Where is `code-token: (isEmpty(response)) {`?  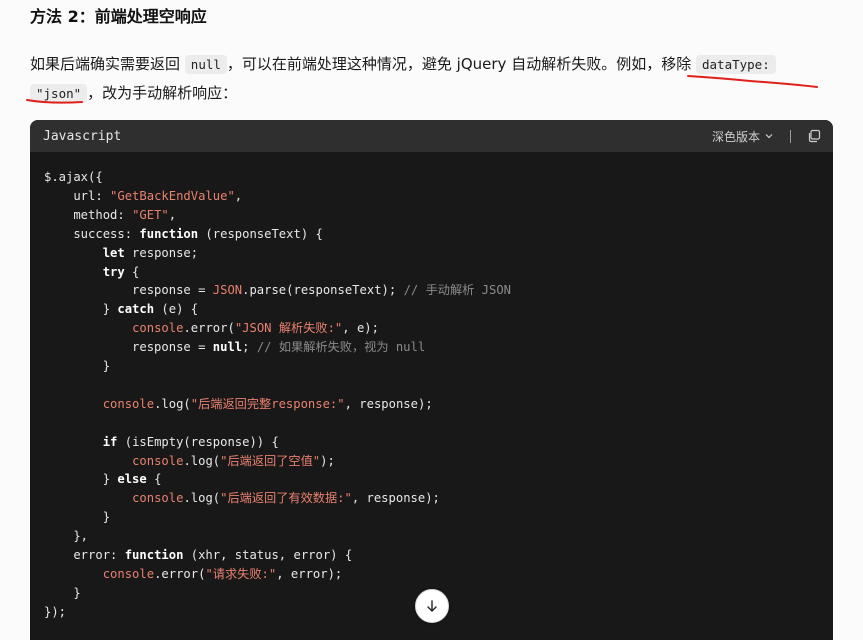
code-token: (isEmpty(response)) { is located at coordinates (198, 441).